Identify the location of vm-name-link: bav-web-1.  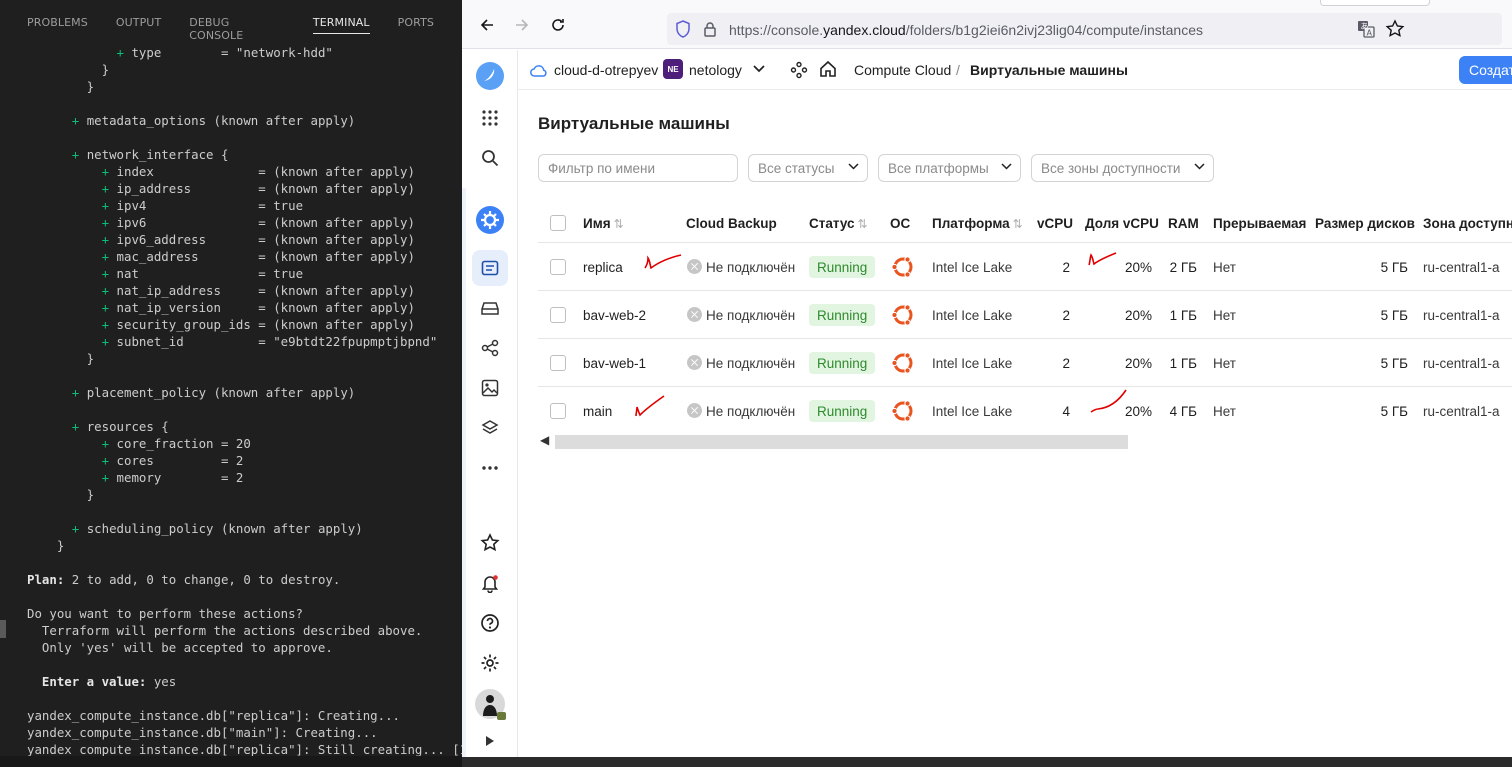
(614, 363).